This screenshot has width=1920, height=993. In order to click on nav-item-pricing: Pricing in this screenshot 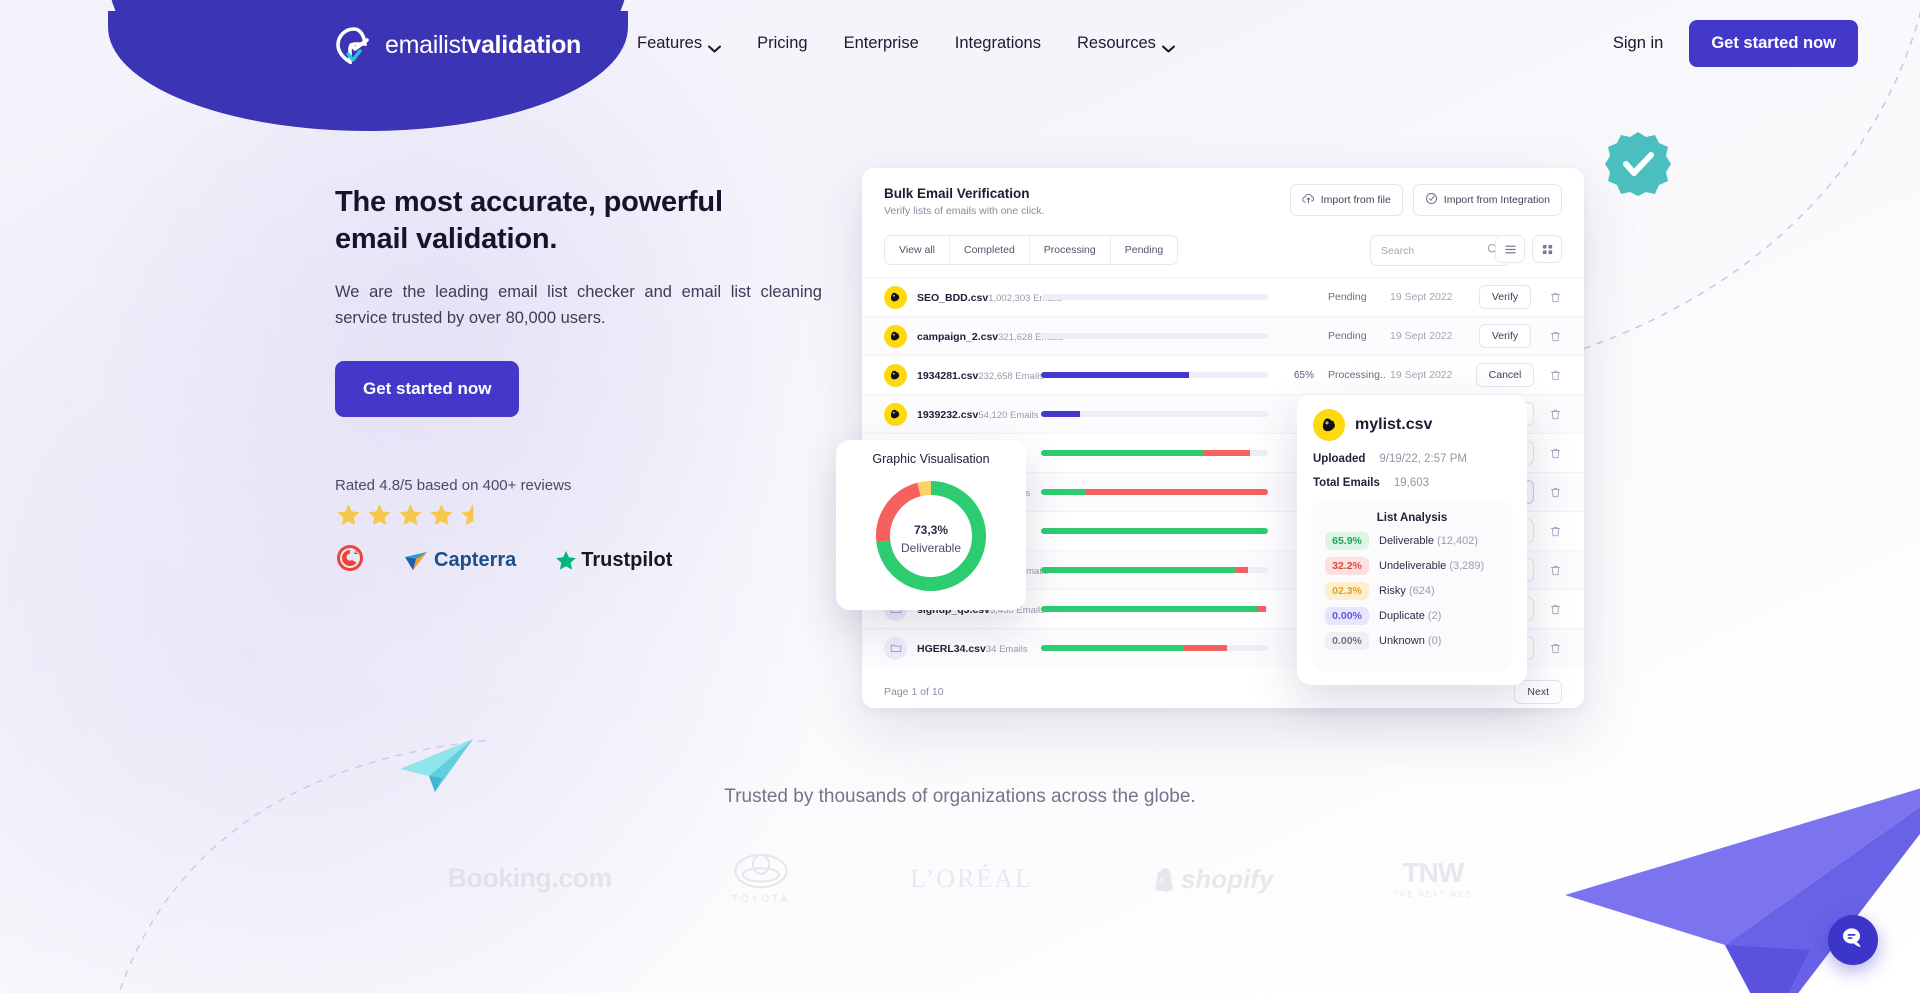, I will do `click(782, 43)`.